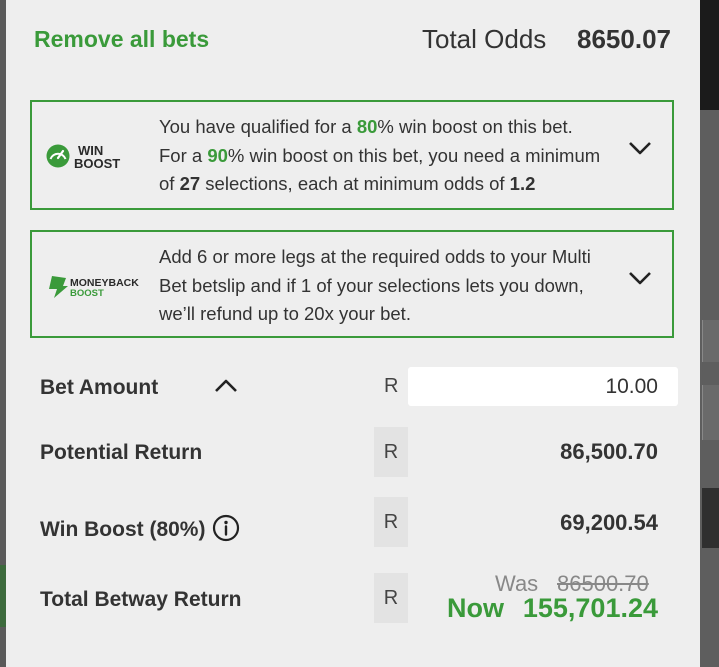 The image size is (719, 667). What do you see at coordinates (121, 452) in the screenshot?
I see `potential-return-label: Potential Return` at bounding box center [121, 452].